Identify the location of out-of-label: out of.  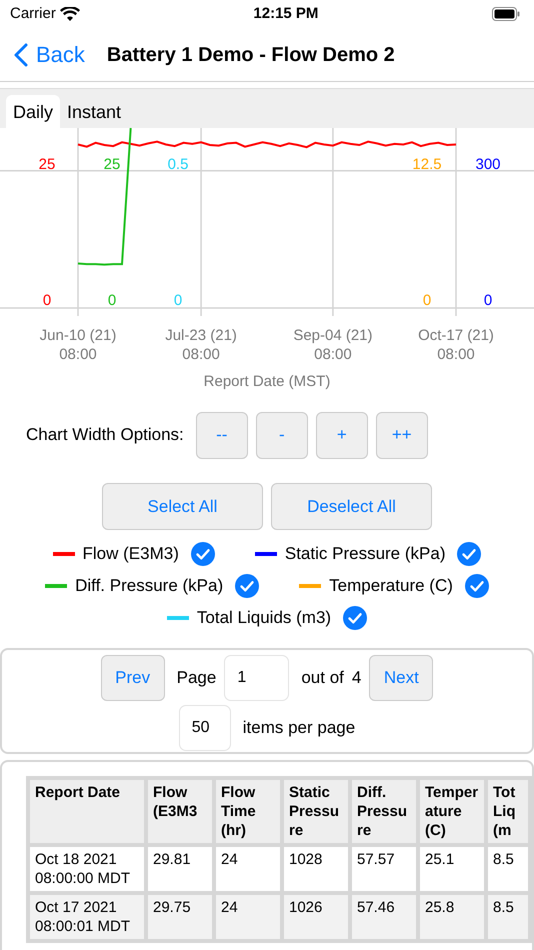
(322, 678).